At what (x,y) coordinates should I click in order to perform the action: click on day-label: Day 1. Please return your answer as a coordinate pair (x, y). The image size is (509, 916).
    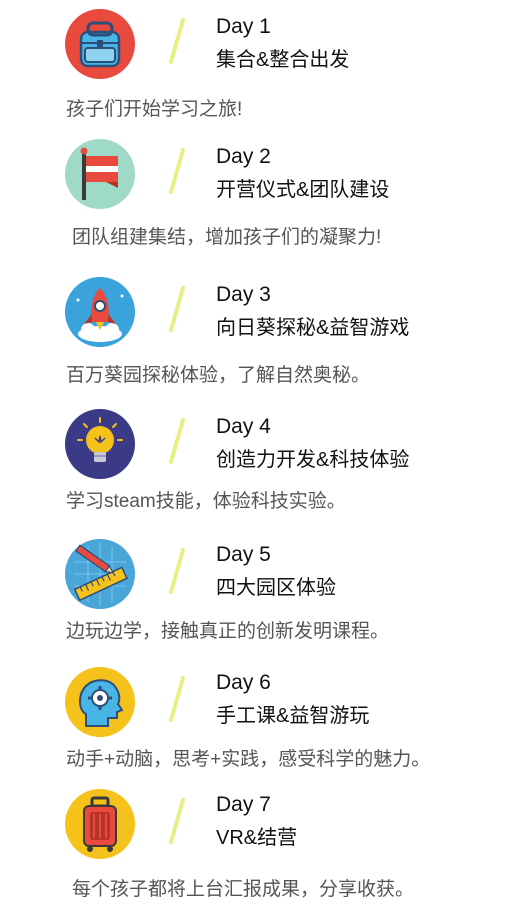
    Looking at the image, I should click on (243, 26).